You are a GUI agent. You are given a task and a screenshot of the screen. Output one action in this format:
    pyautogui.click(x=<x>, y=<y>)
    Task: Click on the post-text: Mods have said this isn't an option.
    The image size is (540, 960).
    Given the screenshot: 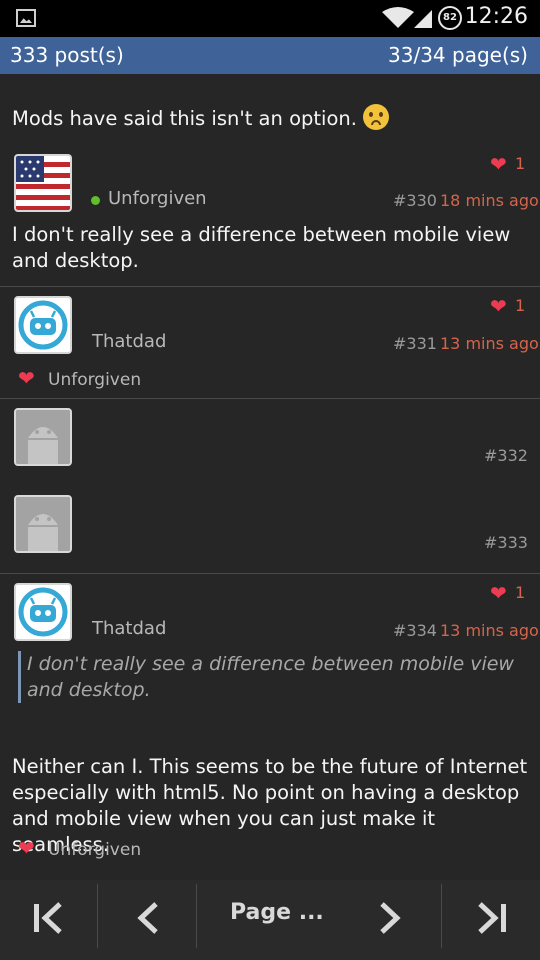 What is the action you would take?
    pyautogui.click(x=272, y=118)
    